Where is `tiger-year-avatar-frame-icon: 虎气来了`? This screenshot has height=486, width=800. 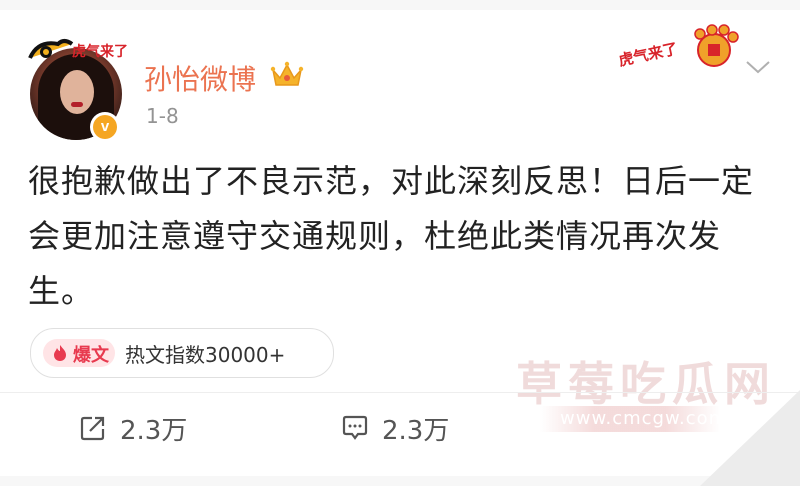 tiger-year-avatar-frame-icon: 虎气来了 is located at coordinates (78, 49).